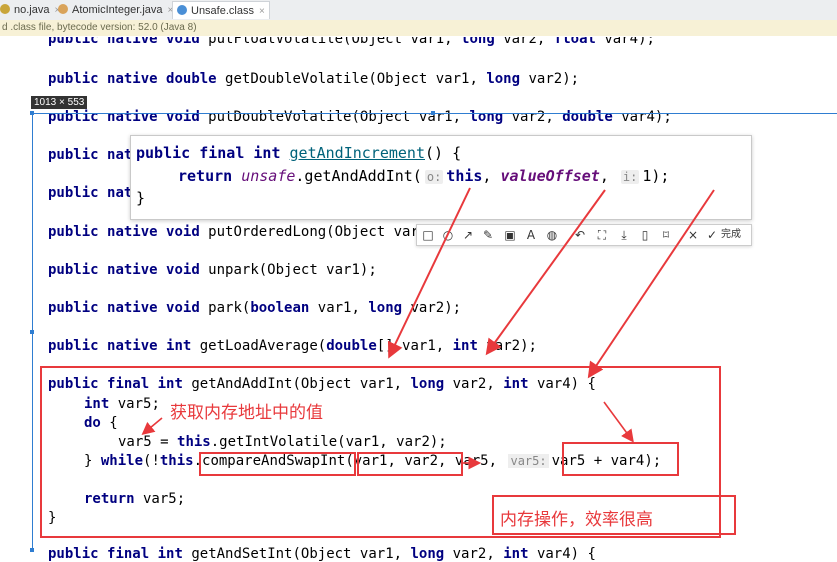  Describe the element at coordinates (429, 273) in the screenshot. I see `arrow-this` at that location.